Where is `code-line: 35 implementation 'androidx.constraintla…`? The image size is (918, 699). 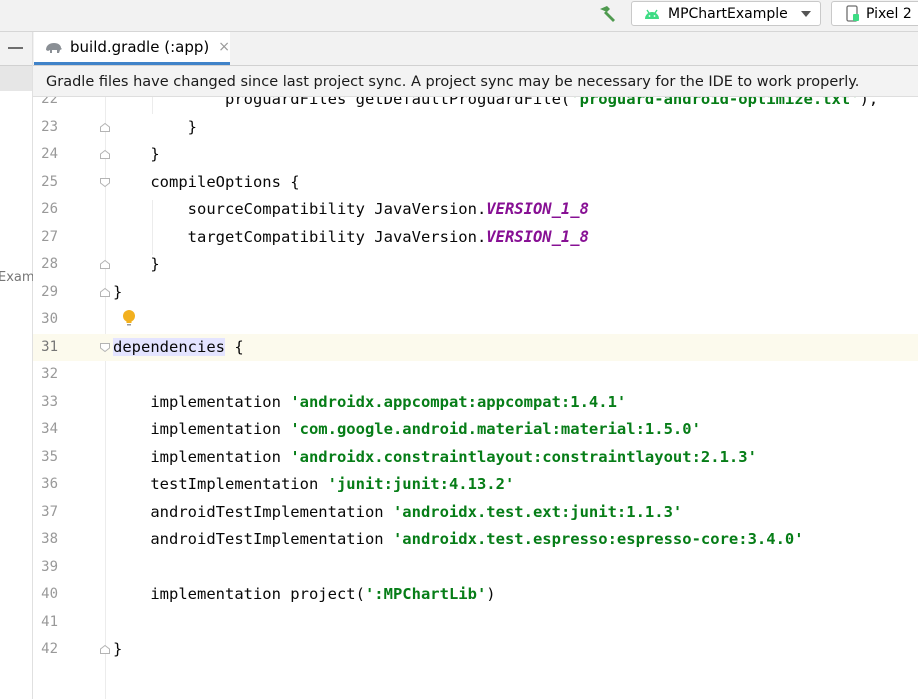
code-line: 35 implementation 'androidx.constraintla… is located at coordinates (475, 458).